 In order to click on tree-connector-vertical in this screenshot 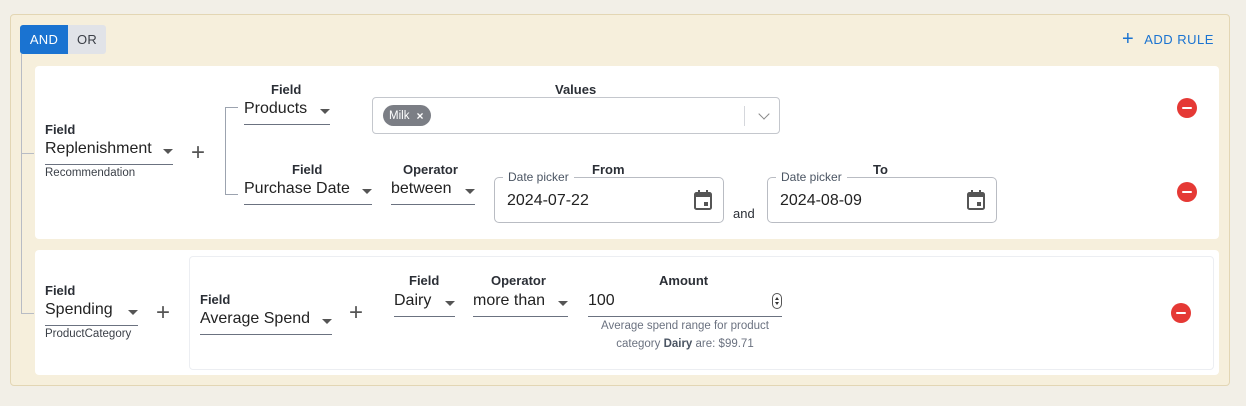, I will do `click(21, 183)`.